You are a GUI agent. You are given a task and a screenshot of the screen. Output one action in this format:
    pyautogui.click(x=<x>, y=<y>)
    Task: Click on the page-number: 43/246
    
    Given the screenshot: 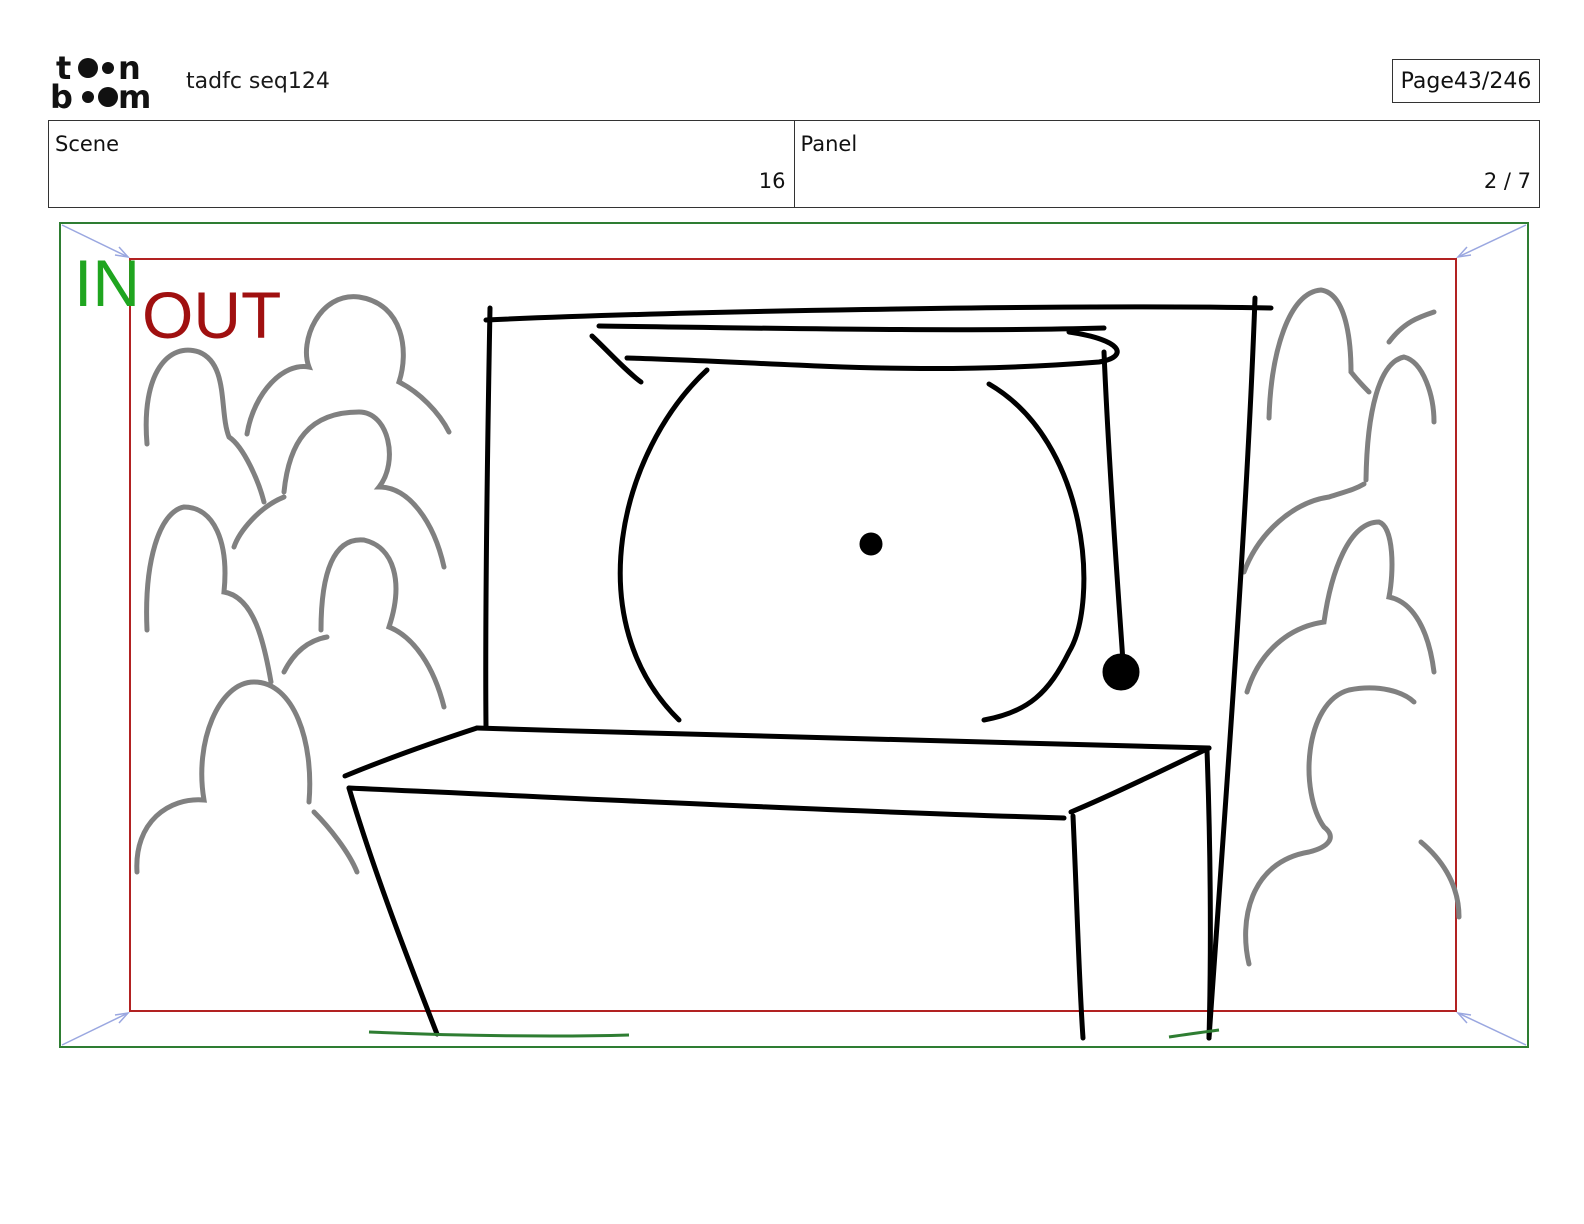 What is the action you would take?
    pyautogui.click(x=1492, y=81)
    